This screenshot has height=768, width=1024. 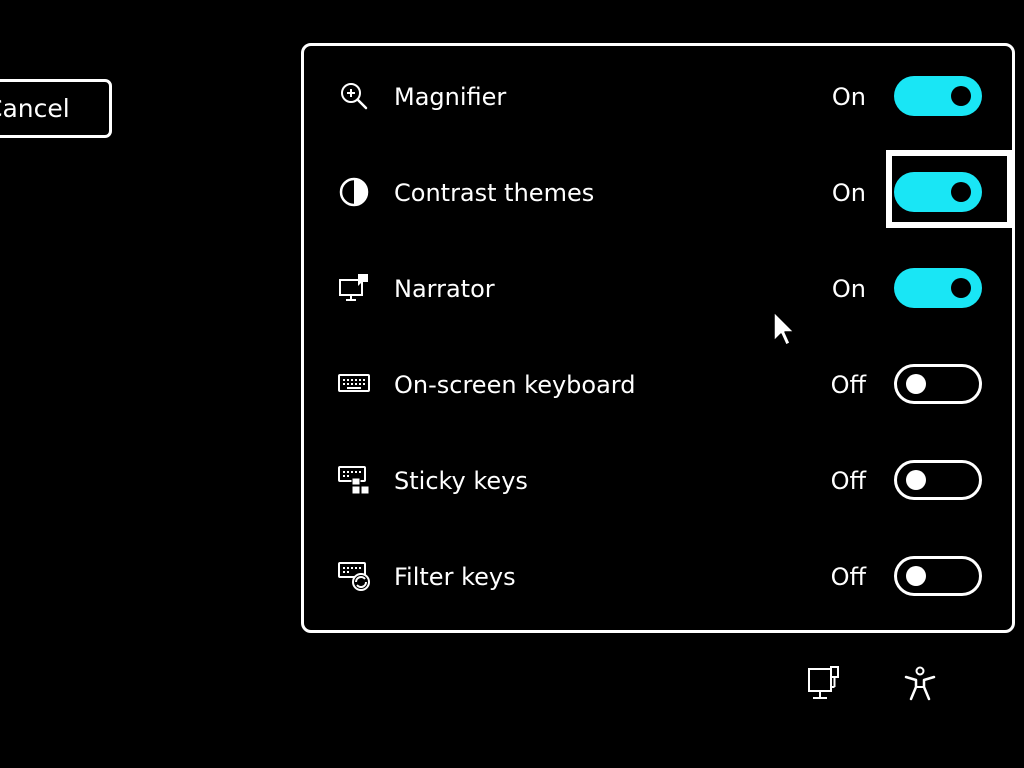 I want to click on on-screen-keyboard-toggle, so click(x=938, y=384).